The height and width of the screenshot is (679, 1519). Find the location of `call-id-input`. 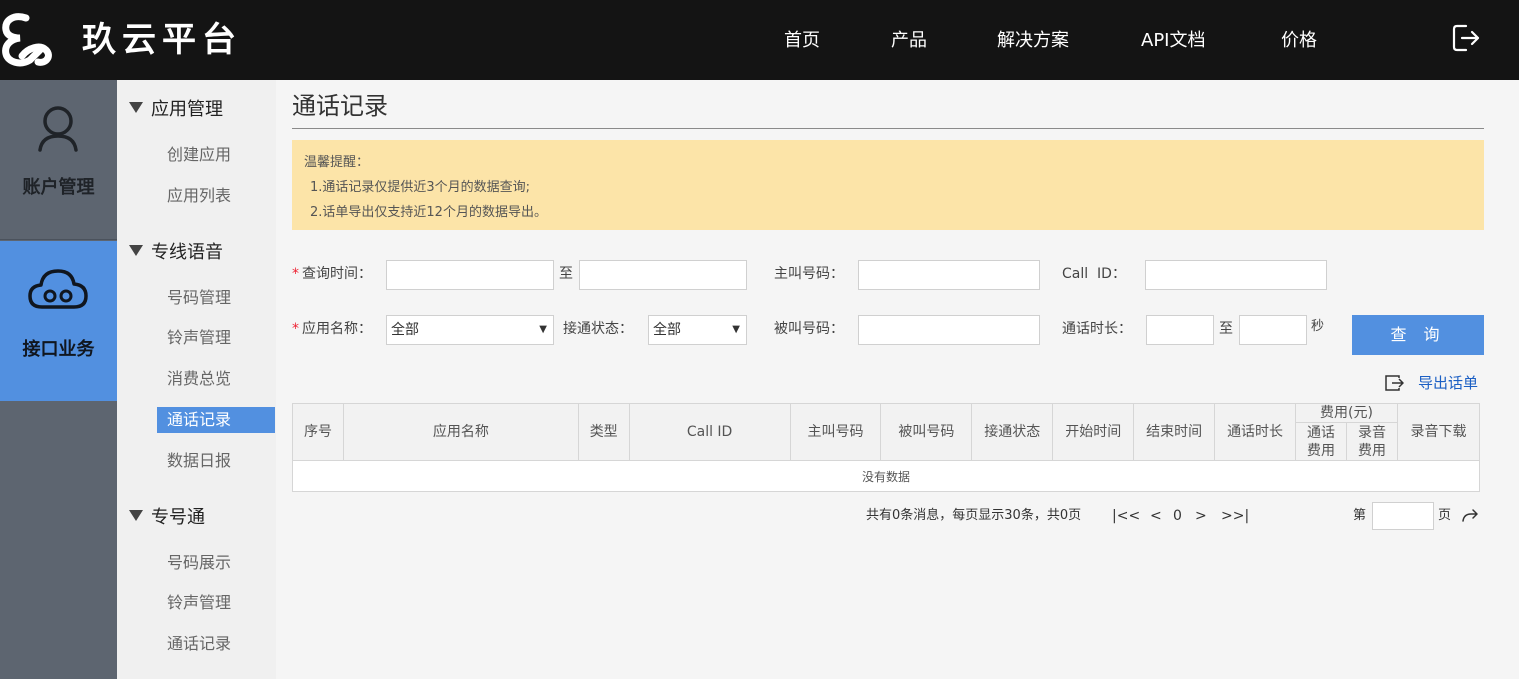

call-id-input is located at coordinates (1236, 275).